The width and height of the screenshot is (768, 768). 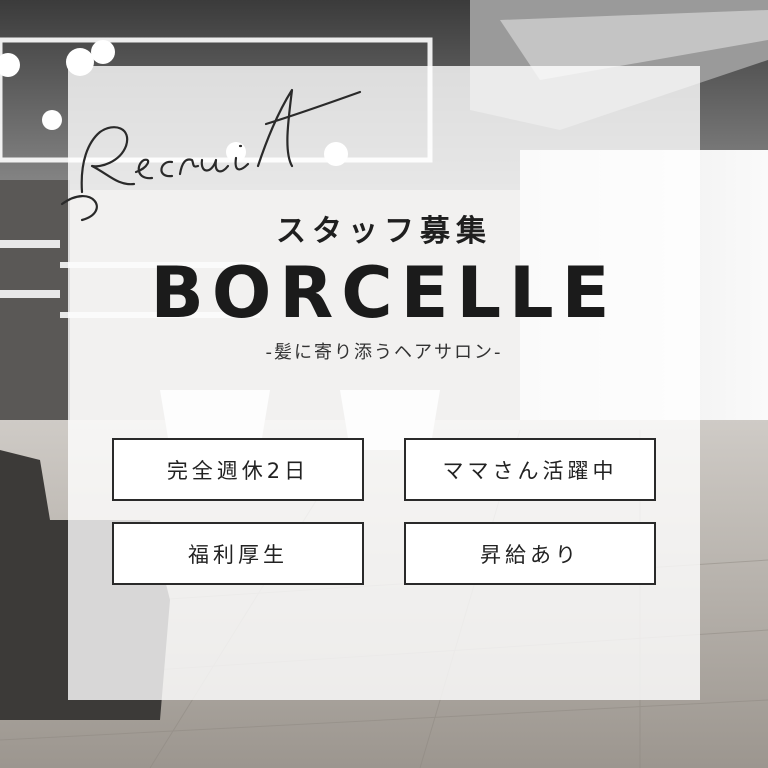 I want to click on benefit-box-mothers: ママさん活躍中, so click(x=530, y=469).